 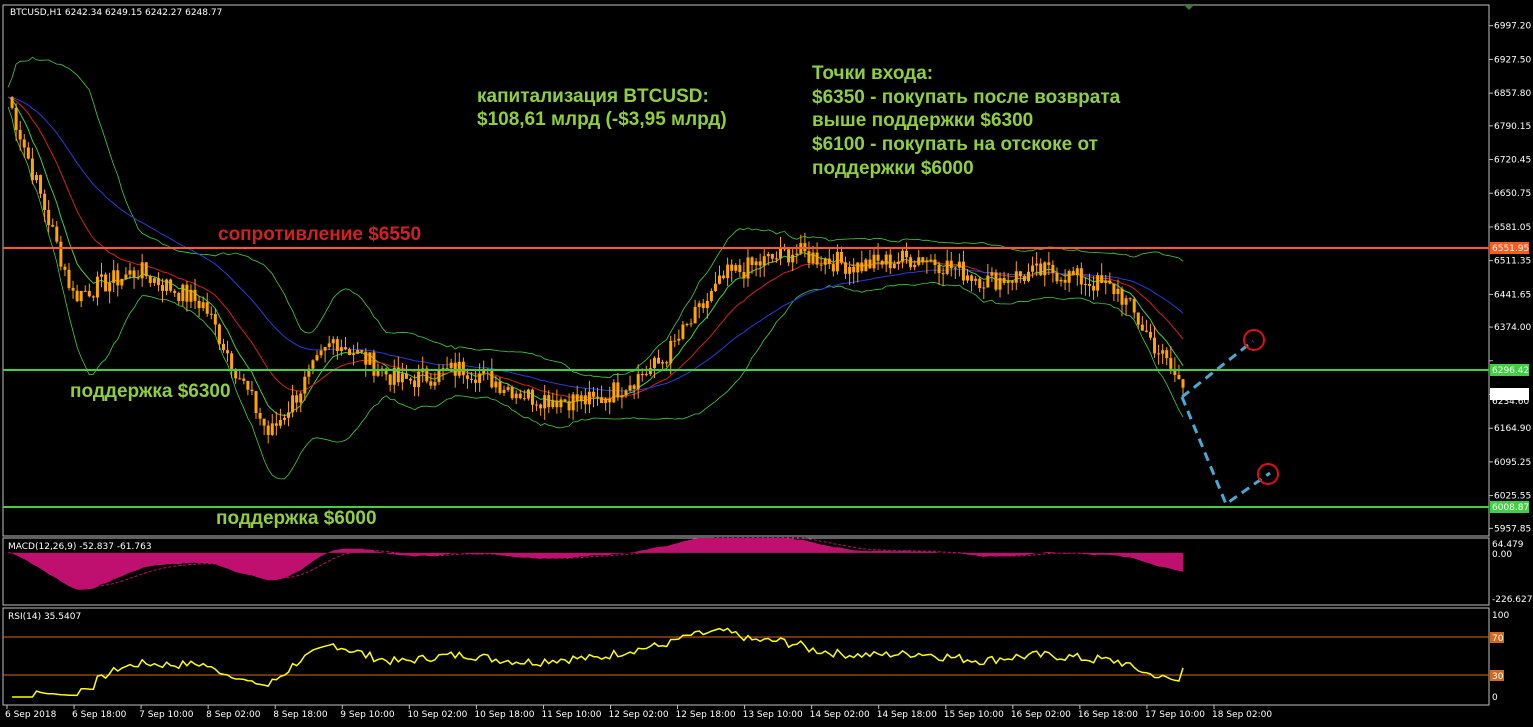 What do you see at coordinates (595, 564) in the screenshot?
I see `macd-histogram` at bounding box center [595, 564].